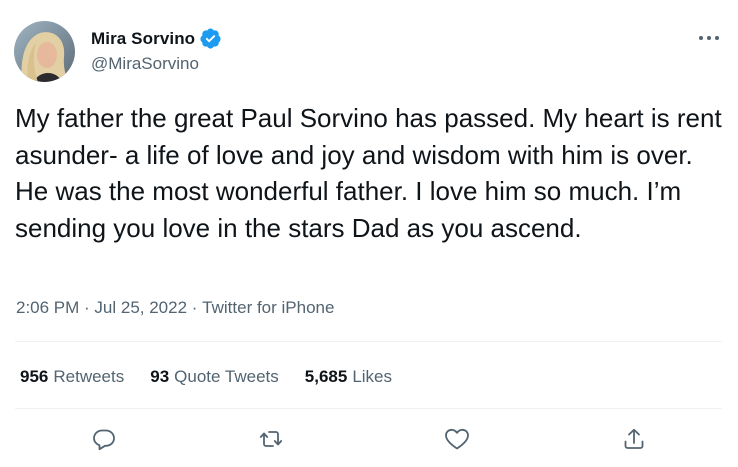 This screenshot has width=738, height=467. What do you see at coordinates (326, 376) in the screenshot?
I see `likes-count: 5,685` at bounding box center [326, 376].